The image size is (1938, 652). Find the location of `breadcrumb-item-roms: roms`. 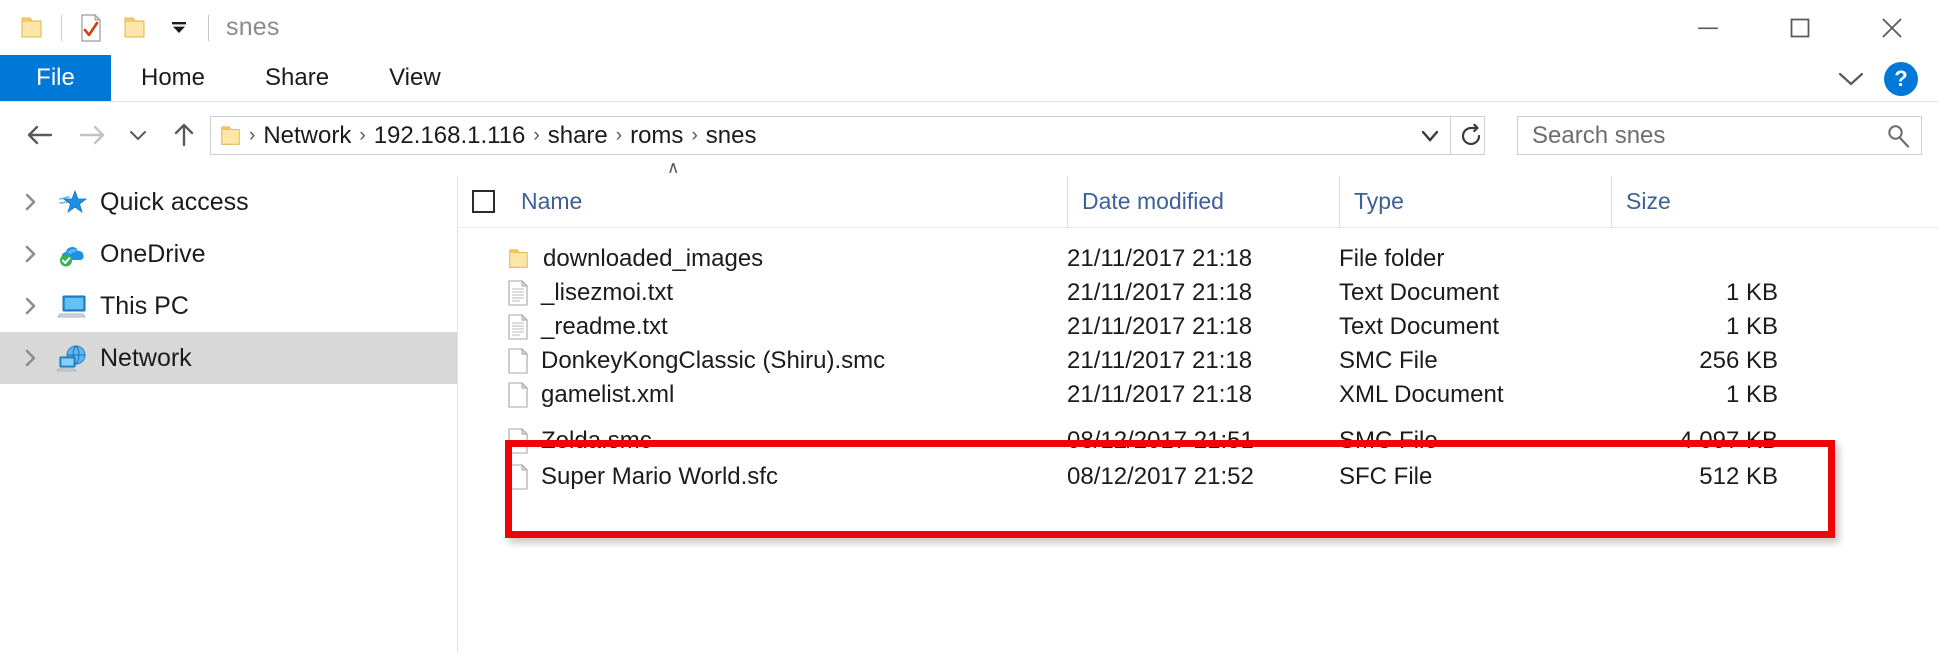

breadcrumb-item-roms: roms is located at coordinates (656, 136).